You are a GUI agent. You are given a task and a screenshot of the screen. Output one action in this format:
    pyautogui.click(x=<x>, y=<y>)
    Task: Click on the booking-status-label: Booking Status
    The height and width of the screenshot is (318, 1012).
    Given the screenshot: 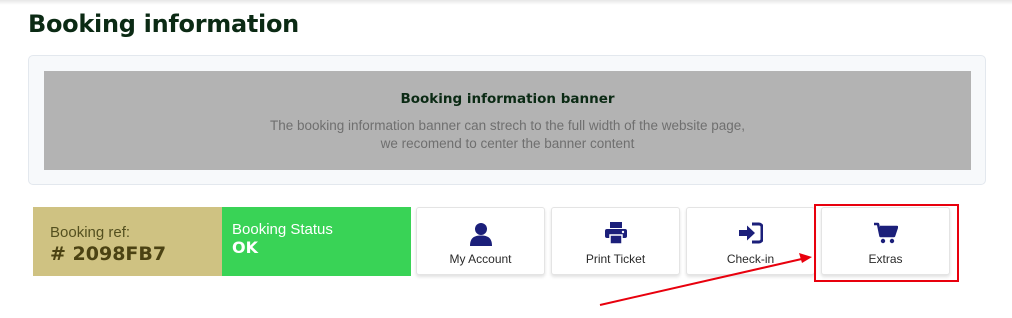 What is the action you would take?
    pyautogui.click(x=282, y=229)
    